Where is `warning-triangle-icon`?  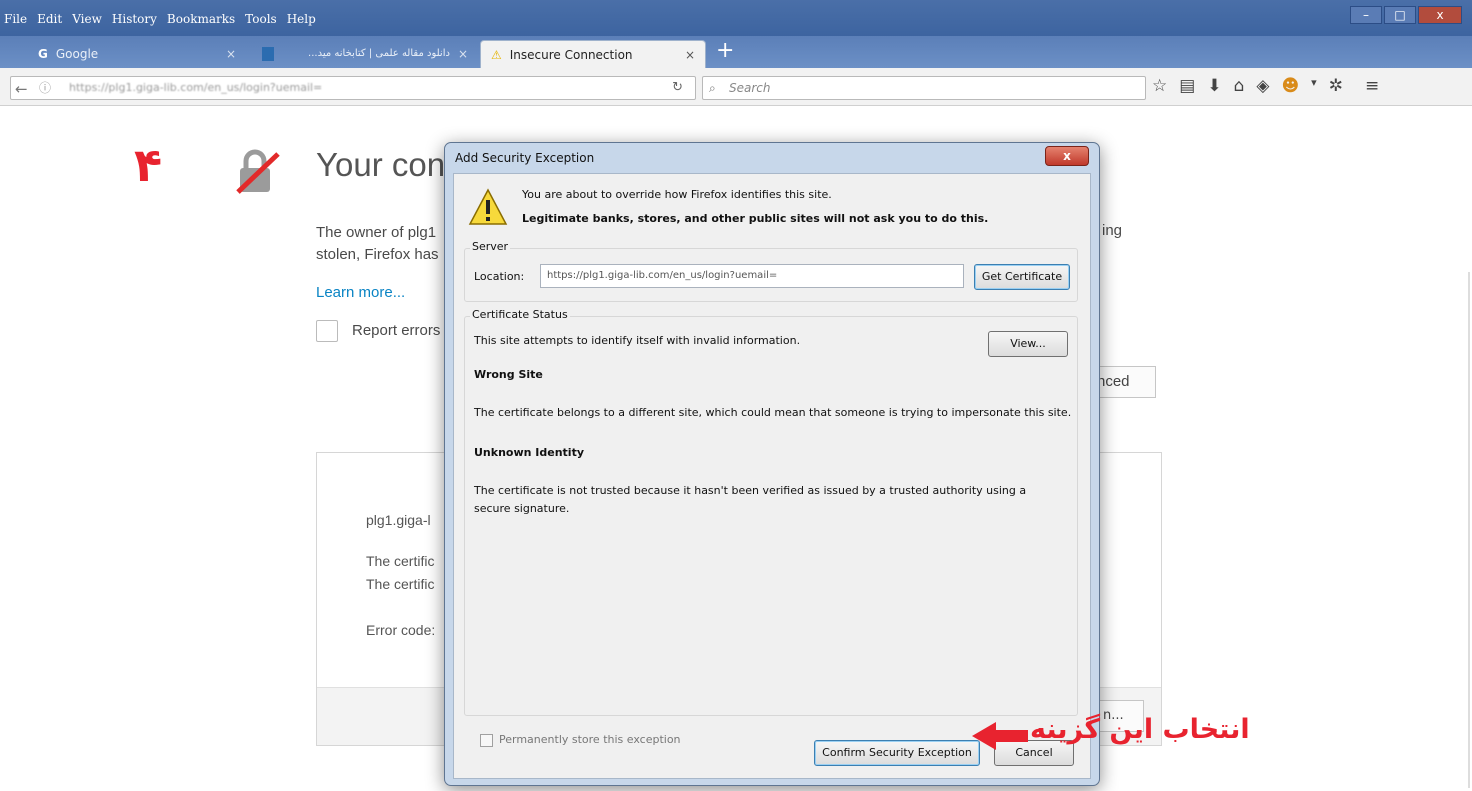
warning-triangle-icon is located at coordinates (488, 206).